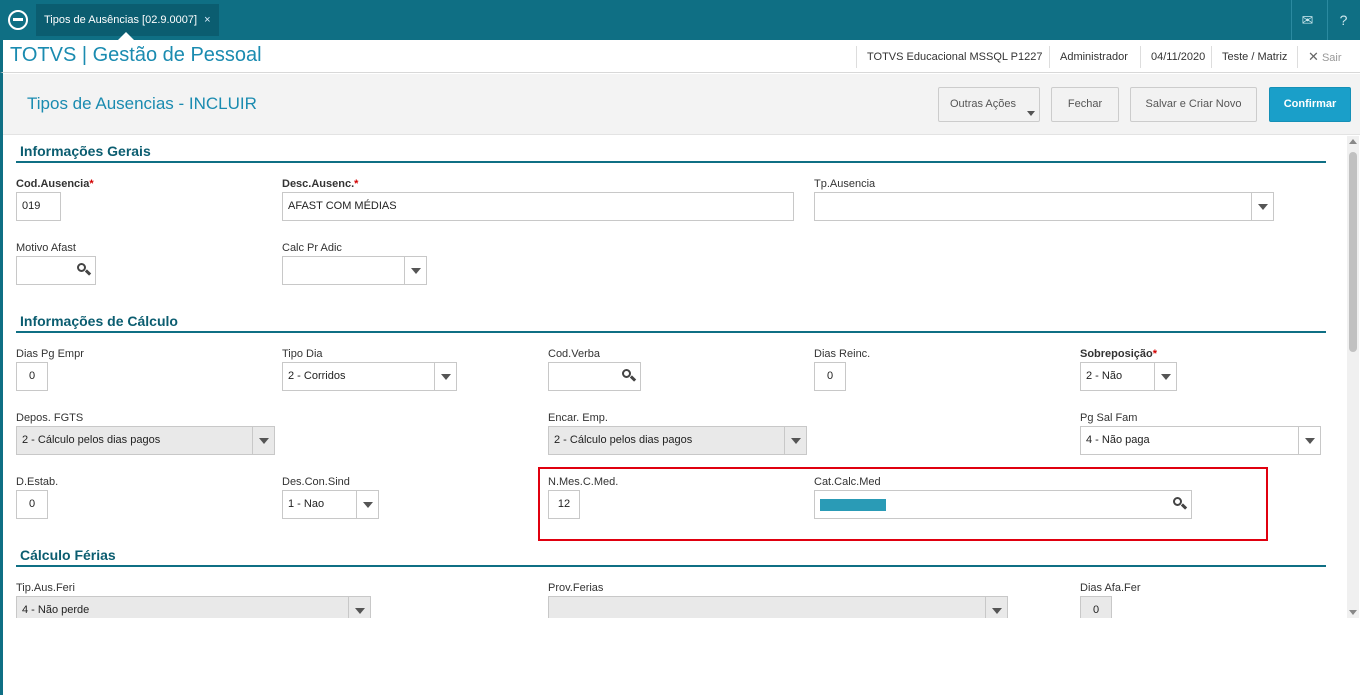 The image size is (1360, 695). What do you see at coordinates (46, 248) in the screenshot?
I see `motivo-afast-label: Motivo Afast` at bounding box center [46, 248].